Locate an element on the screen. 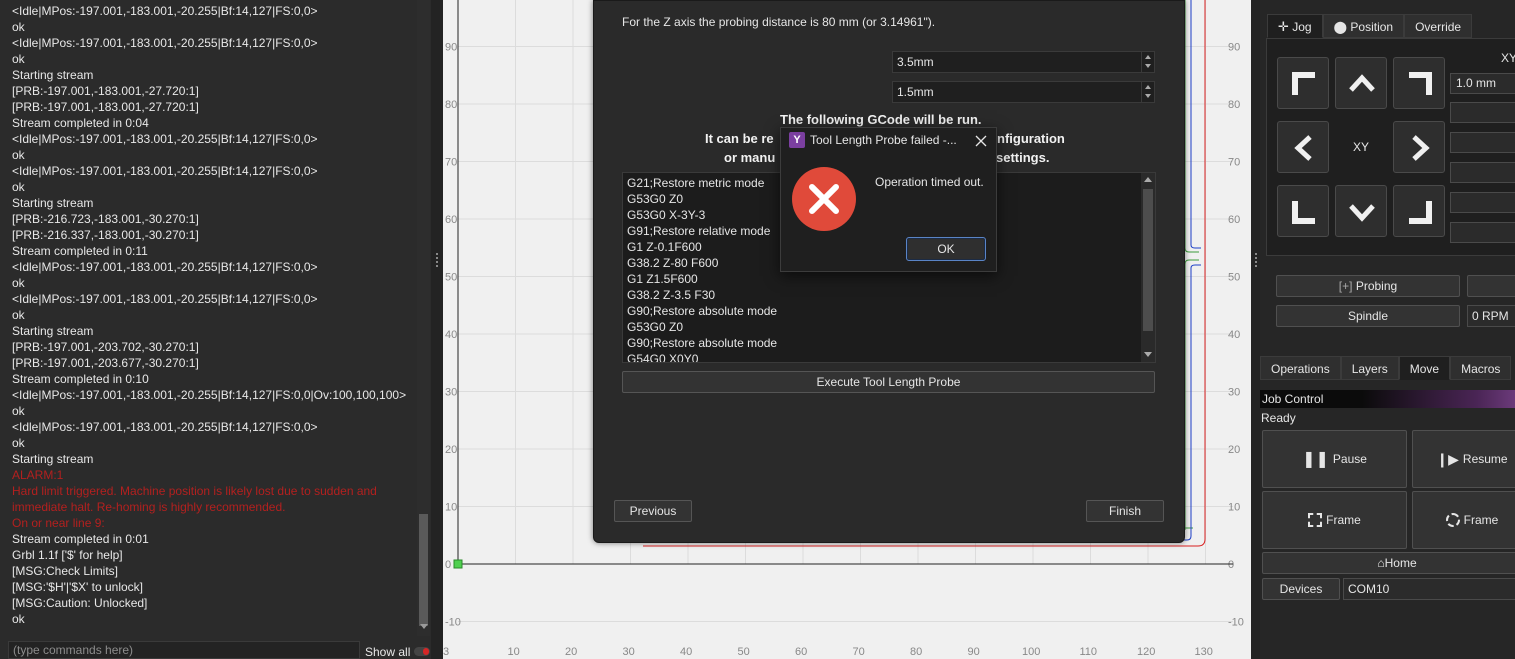 This screenshot has width=1515, height=659. tab-position: ⬤ Position is located at coordinates (1363, 26).